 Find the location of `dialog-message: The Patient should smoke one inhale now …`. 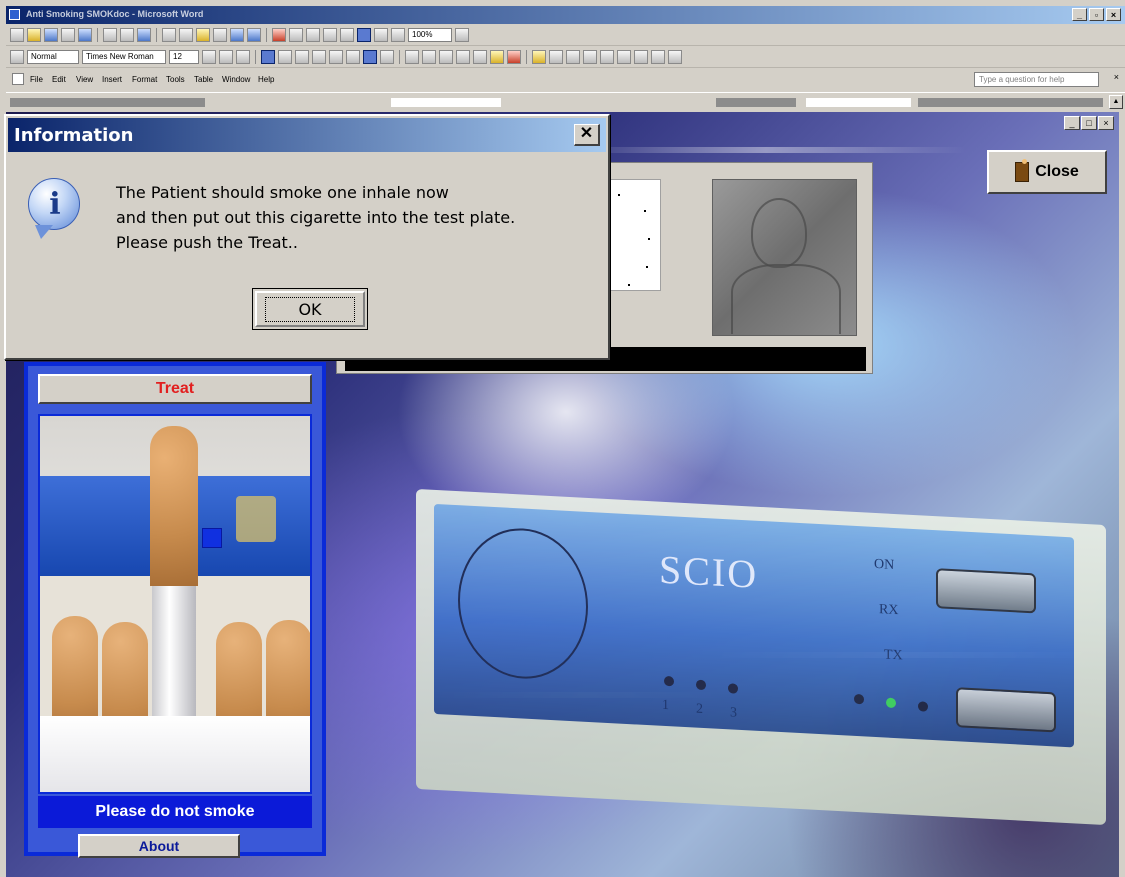

dialog-message: The Patient should smoke one inhale now … is located at coordinates (315, 217).